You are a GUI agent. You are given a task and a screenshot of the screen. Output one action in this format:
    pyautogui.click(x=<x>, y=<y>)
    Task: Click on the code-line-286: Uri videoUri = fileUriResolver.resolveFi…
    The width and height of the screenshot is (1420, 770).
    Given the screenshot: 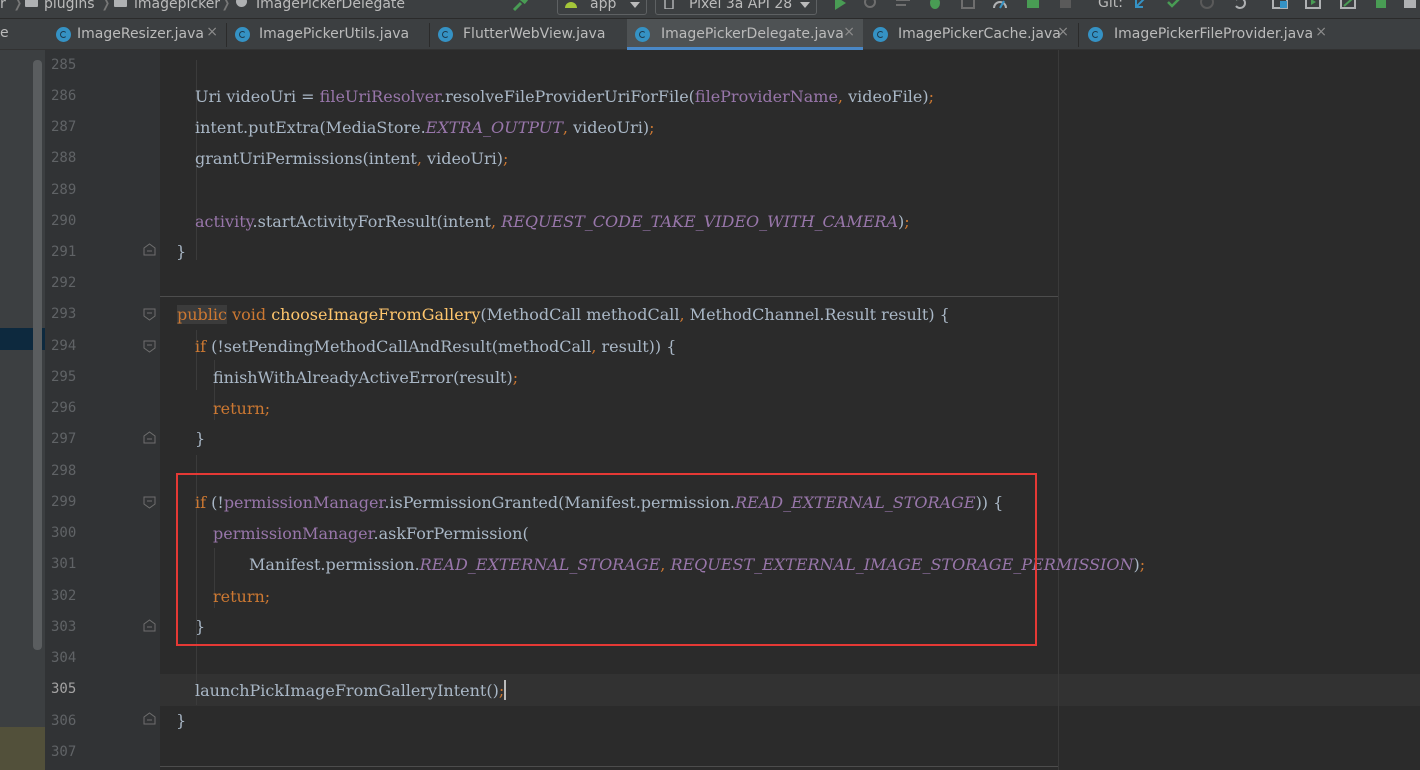 What is the action you would take?
    pyautogui.click(x=564, y=96)
    